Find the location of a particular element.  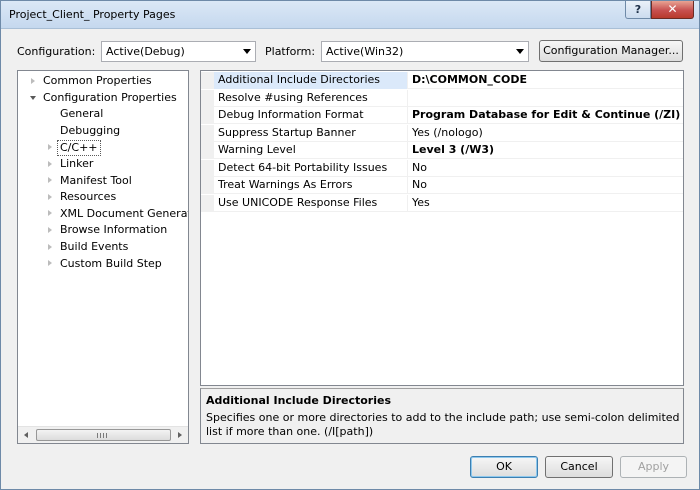

property-row: Use UNICODE Response Files Yes is located at coordinates (442, 203).